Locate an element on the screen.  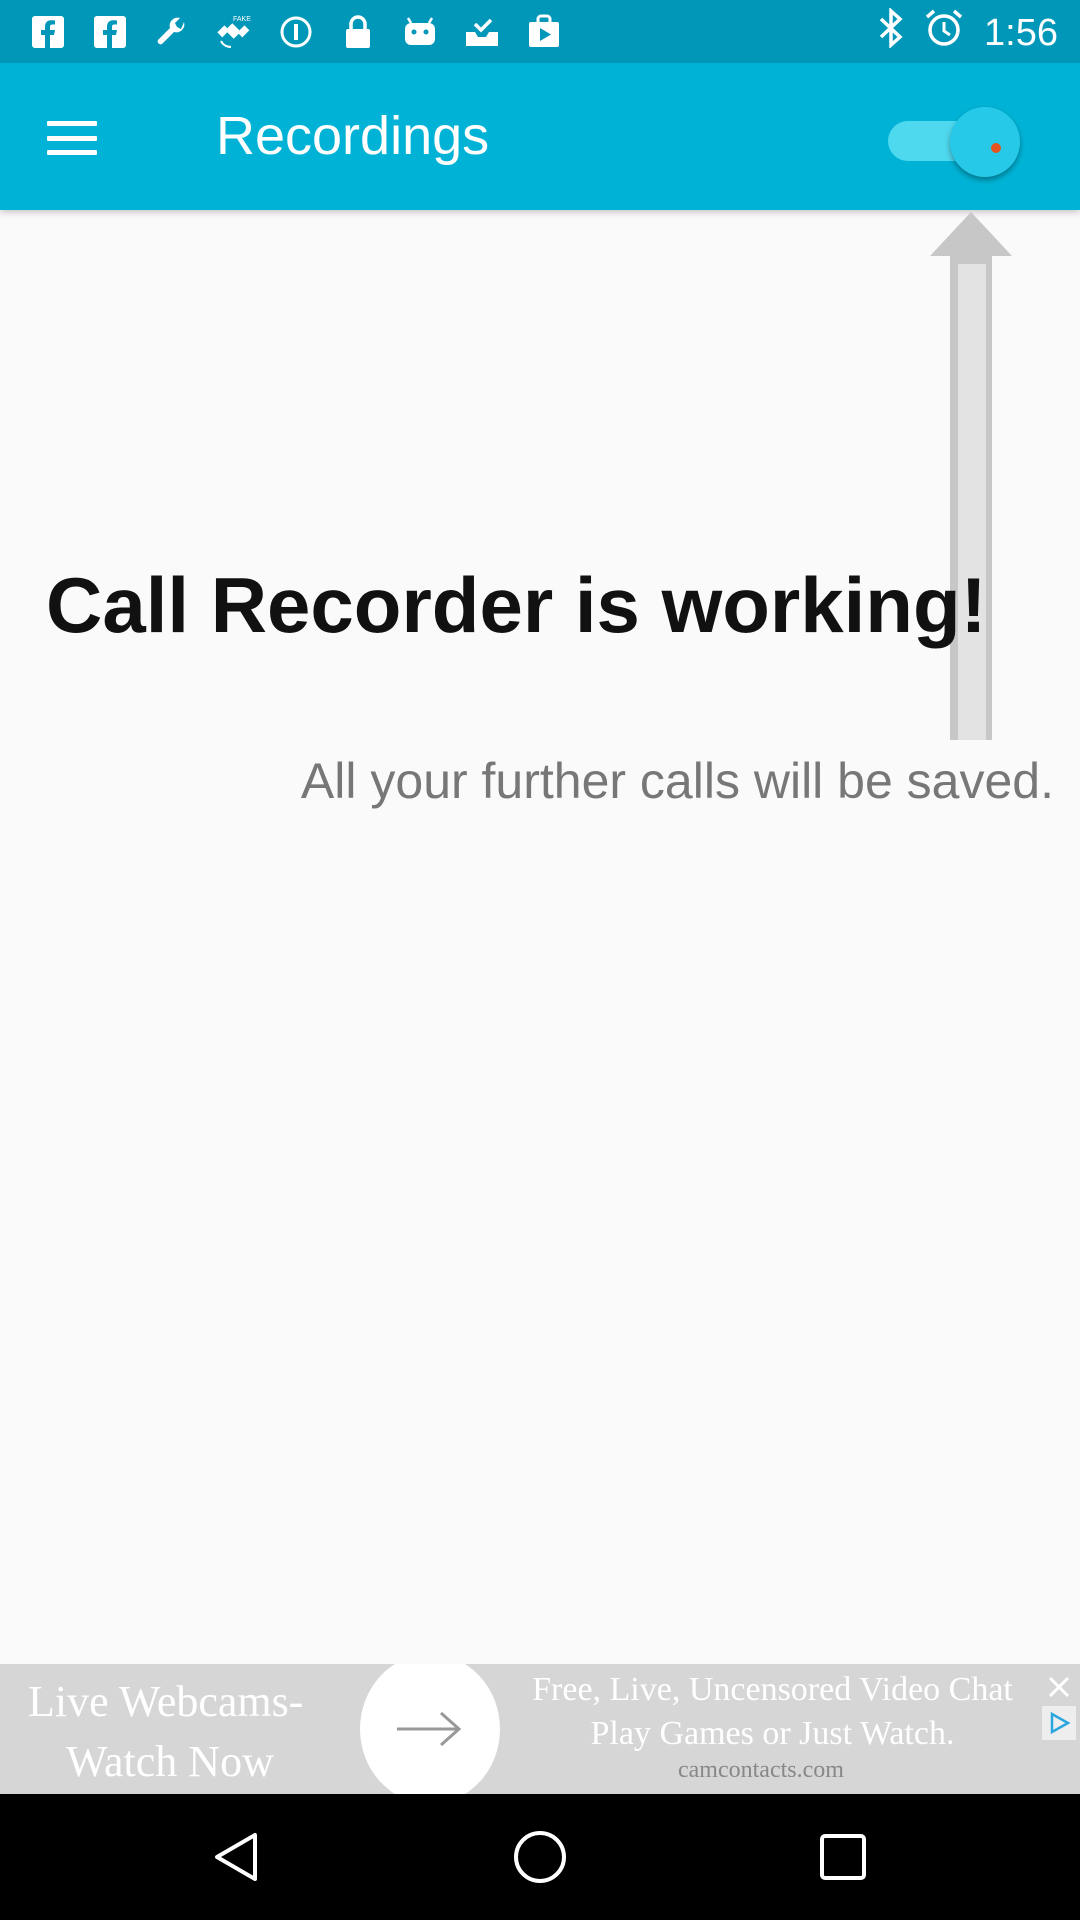
circle-info-icon is located at coordinates (296, 32).